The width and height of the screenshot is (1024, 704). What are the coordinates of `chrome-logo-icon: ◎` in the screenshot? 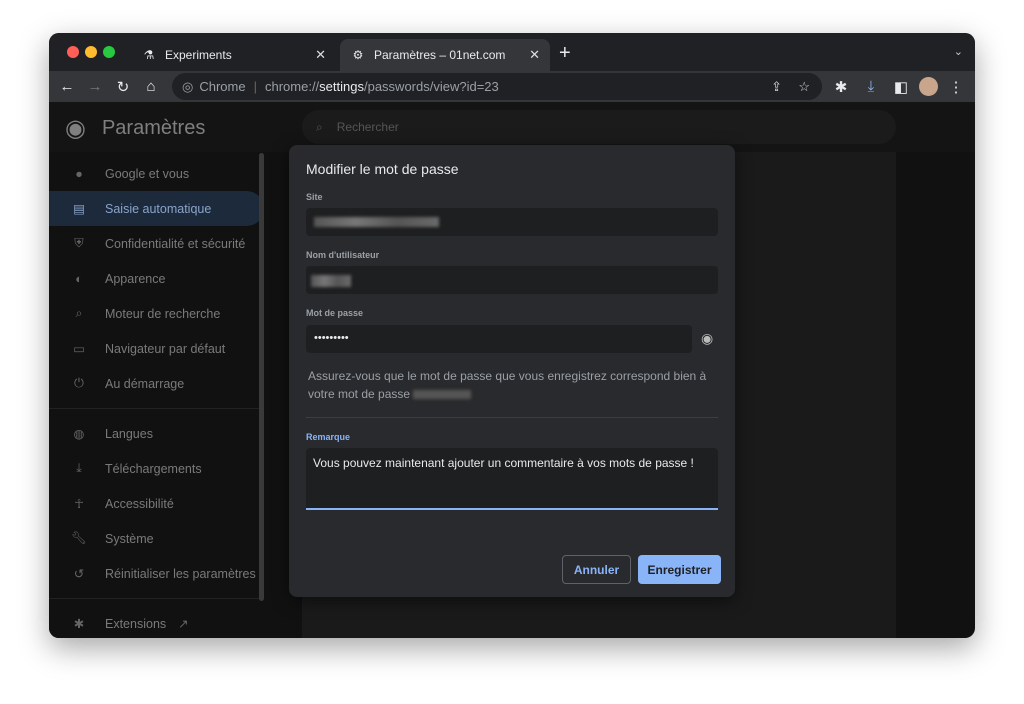 It's located at (188, 86).